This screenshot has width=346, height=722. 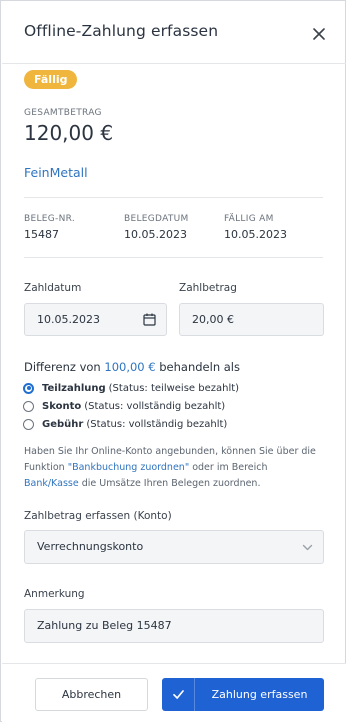 I want to click on bankbuchung-zuordnen-link: "Bankbuchung zuordnen", so click(x=128, y=467).